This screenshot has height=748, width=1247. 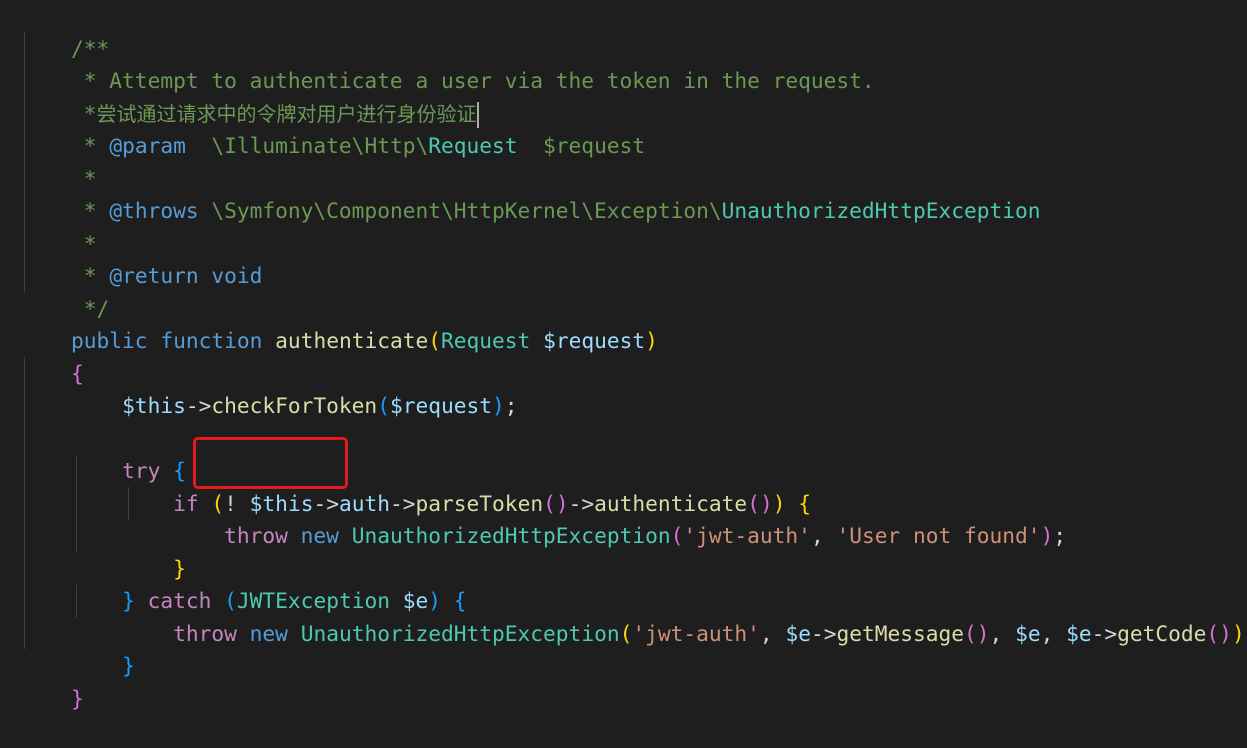 What do you see at coordinates (243, 583) in the screenshot?
I see `code-line-18: } catch (JWTException $e) {` at bounding box center [243, 583].